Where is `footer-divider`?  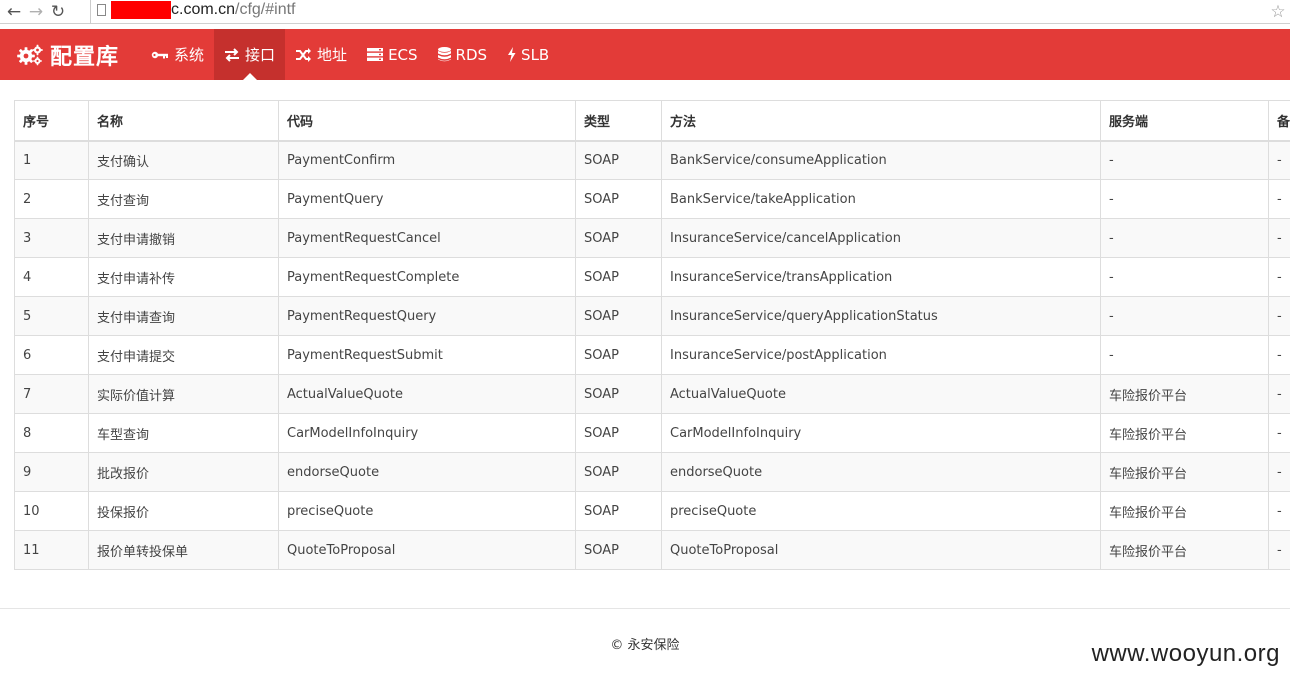
footer-divider is located at coordinates (645, 608).